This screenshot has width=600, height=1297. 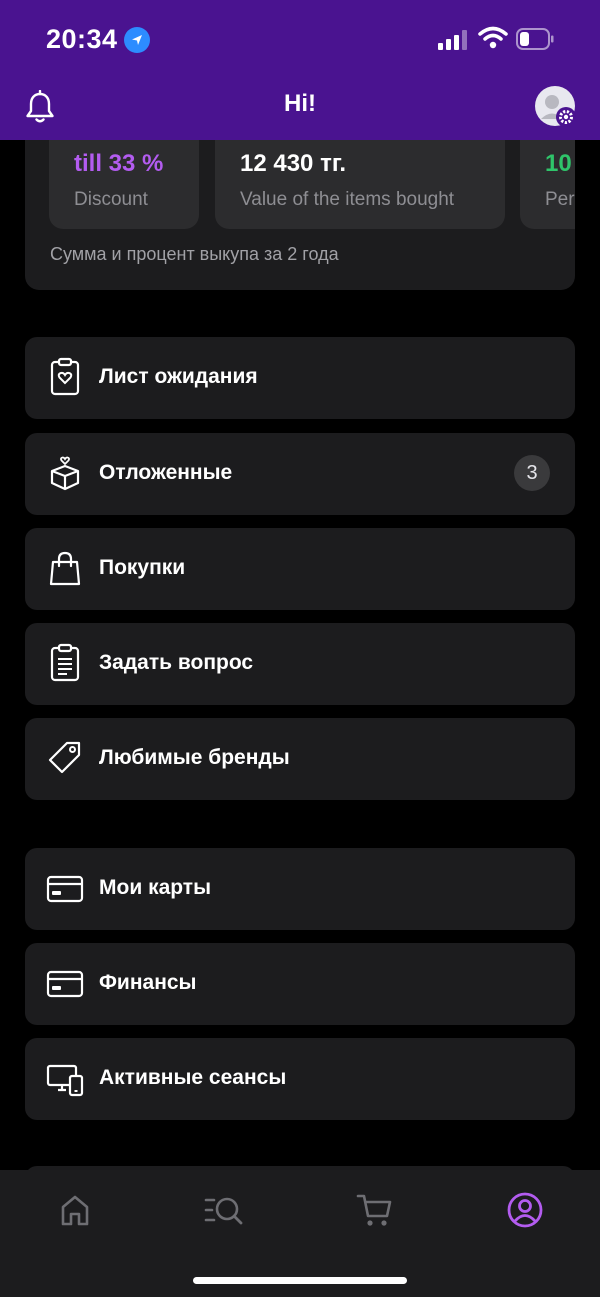 I want to click on menu-item-waitlist: Лист ожидания, so click(x=300, y=378).